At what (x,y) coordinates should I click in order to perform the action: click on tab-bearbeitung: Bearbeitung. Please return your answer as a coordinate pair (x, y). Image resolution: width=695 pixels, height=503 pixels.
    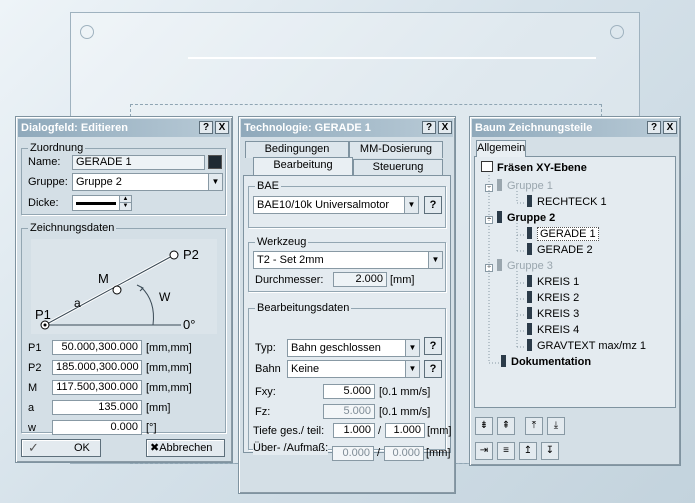
    Looking at the image, I should click on (303, 166).